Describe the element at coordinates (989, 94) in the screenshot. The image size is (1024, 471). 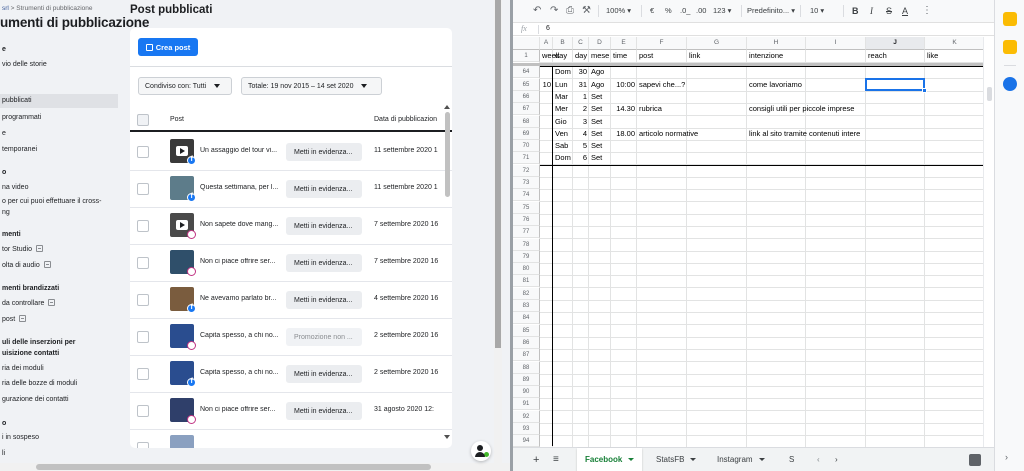
I see `sheet-scrollbar-thumb` at that location.